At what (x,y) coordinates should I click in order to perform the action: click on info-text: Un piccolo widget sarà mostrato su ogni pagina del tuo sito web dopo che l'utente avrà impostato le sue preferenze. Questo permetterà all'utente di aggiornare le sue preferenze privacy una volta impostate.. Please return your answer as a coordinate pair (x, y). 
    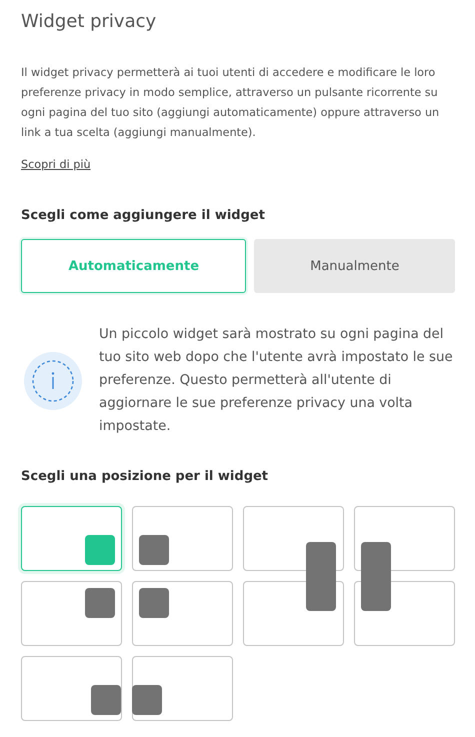
    Looking at the image, I should click on (276, 381).